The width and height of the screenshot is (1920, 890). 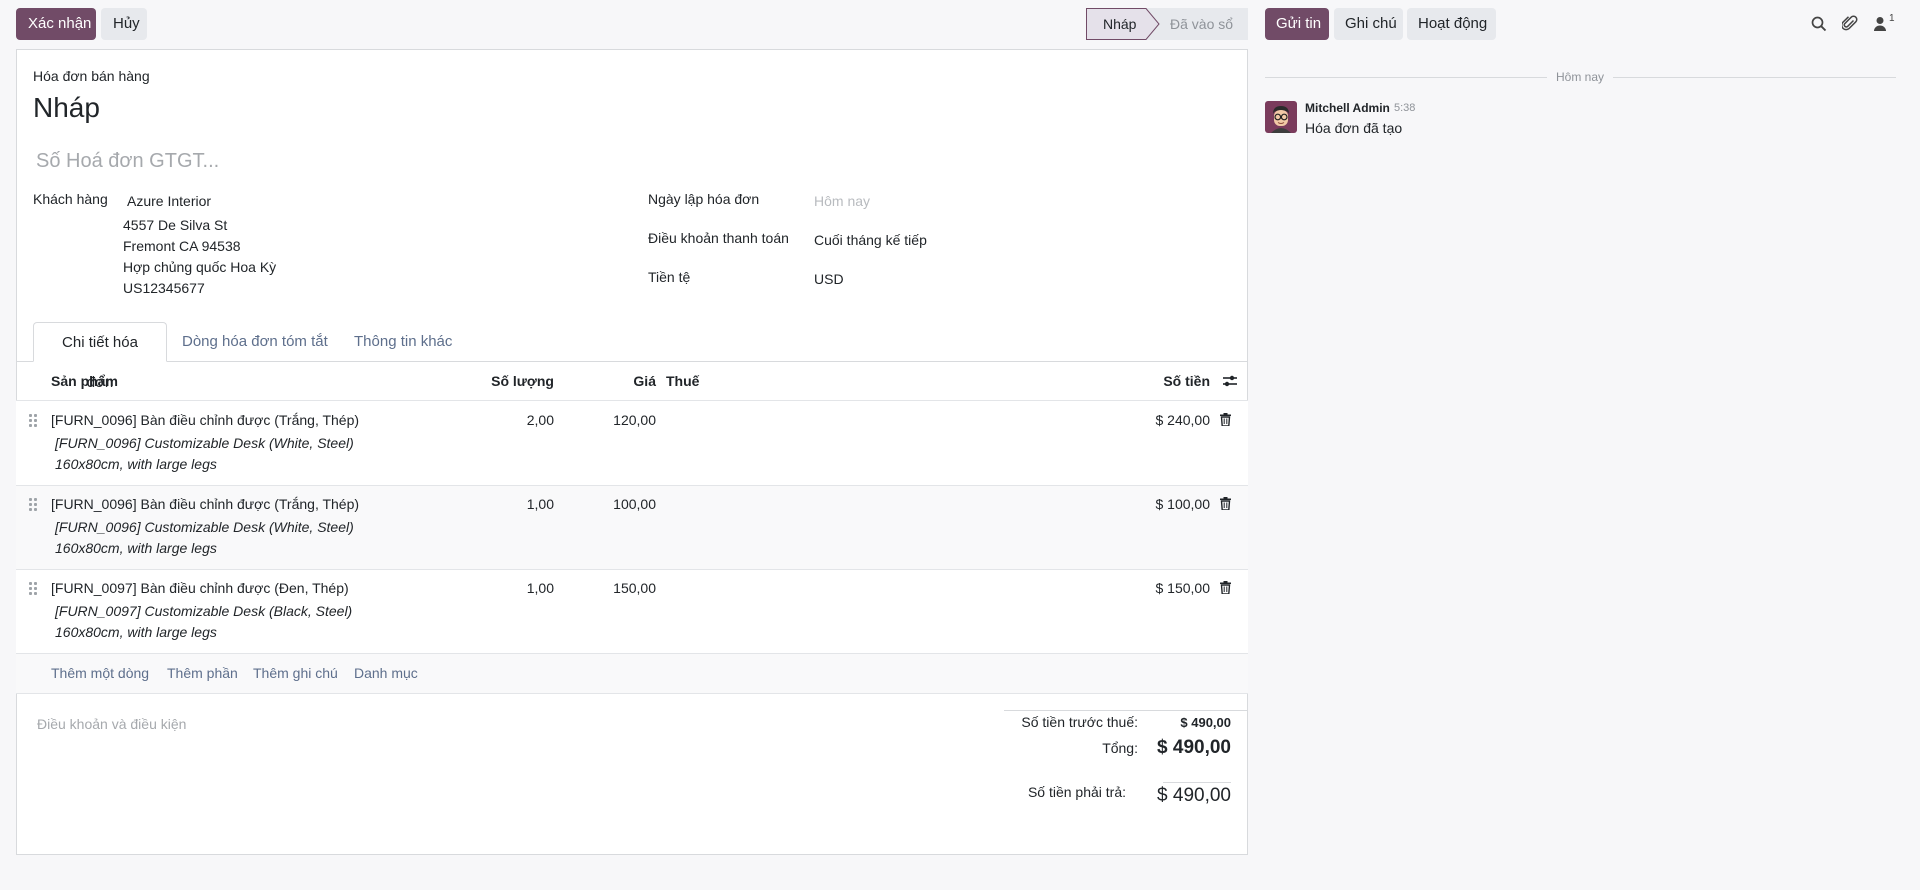 What do you see at coordinates (182, 246) in the screenshot?
I see `customer-address-line: Fremont CA 94538` at bounding box center [182, 246].